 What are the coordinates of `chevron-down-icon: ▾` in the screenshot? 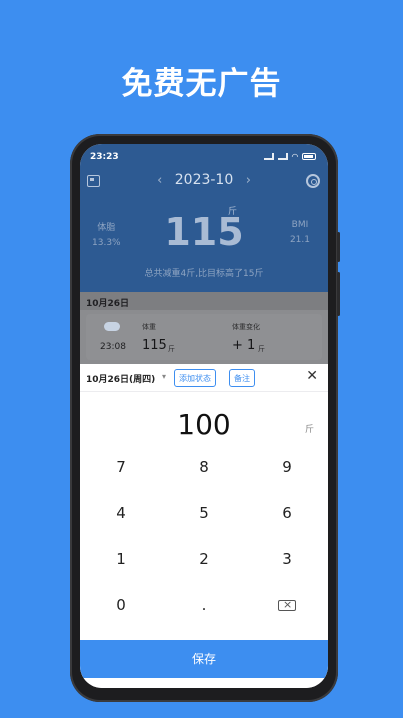 It's located at (164, 376).